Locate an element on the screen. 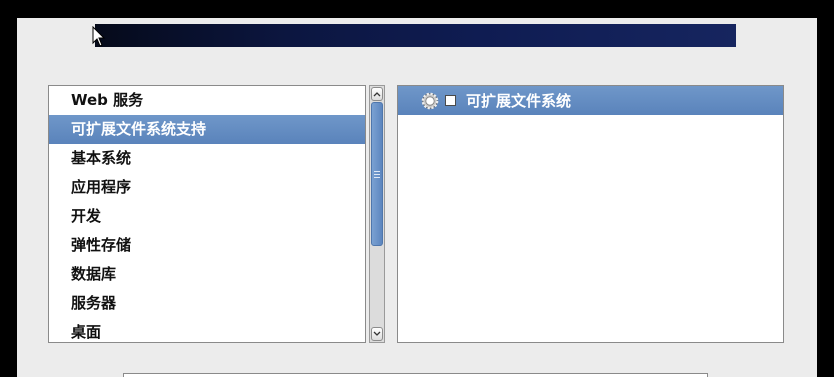  addon-checkbox is located at coordinates (450, 100).